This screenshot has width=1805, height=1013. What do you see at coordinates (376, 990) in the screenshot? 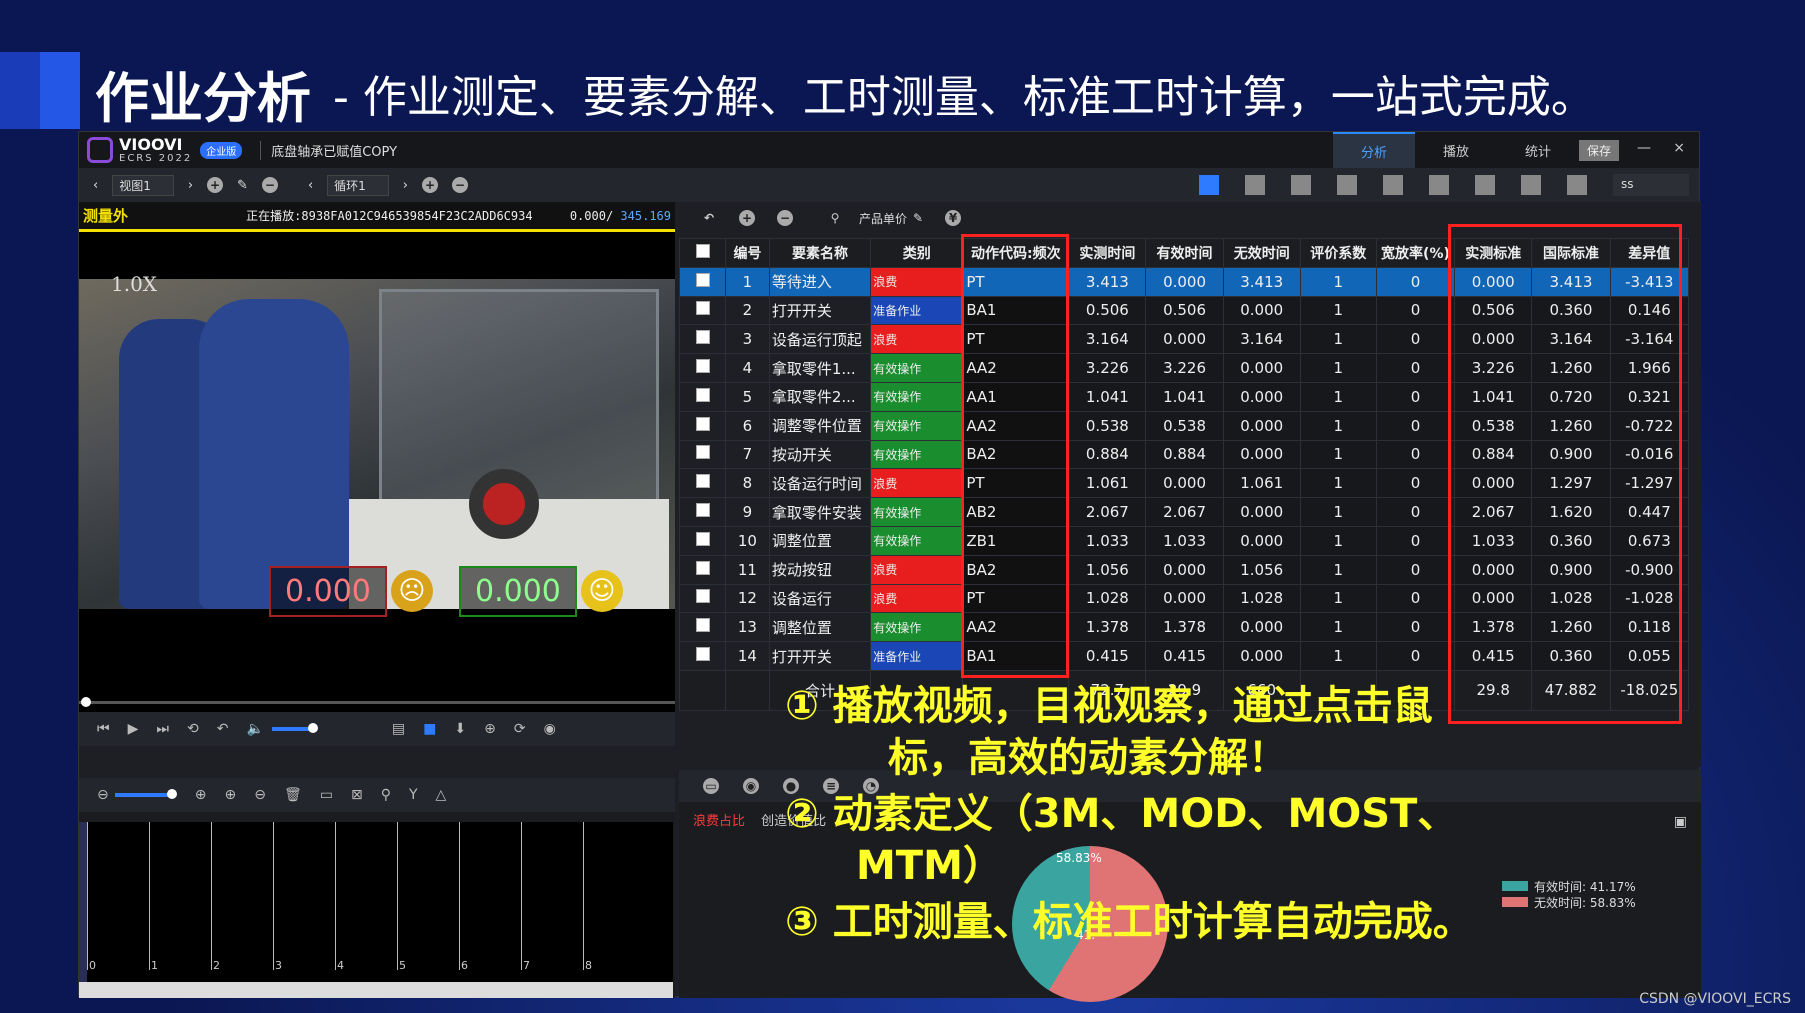
I see `timeline-scrollbar` at bounding box center [376, 990].